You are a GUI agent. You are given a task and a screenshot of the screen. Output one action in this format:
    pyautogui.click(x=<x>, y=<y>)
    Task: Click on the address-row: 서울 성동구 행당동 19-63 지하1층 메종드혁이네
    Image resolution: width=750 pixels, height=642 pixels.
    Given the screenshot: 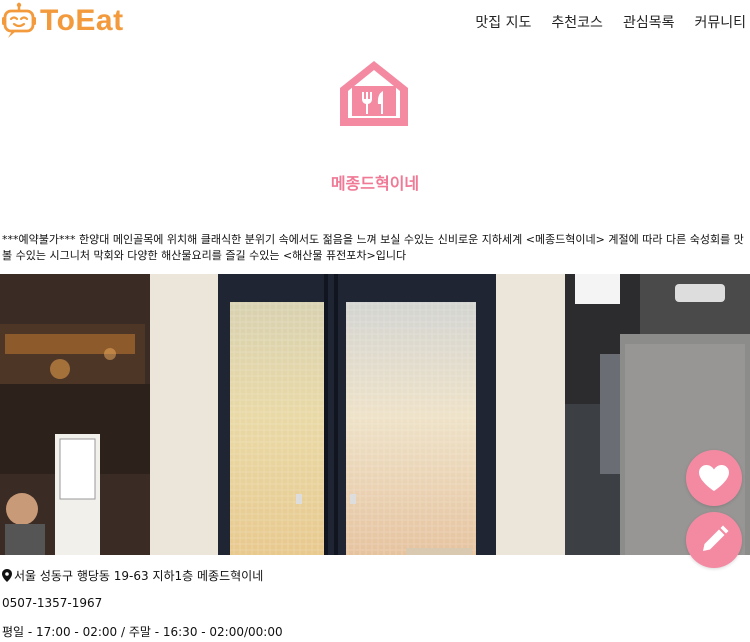 What is the action you would take?
    pyautogui.click(x=132, y=575)
    